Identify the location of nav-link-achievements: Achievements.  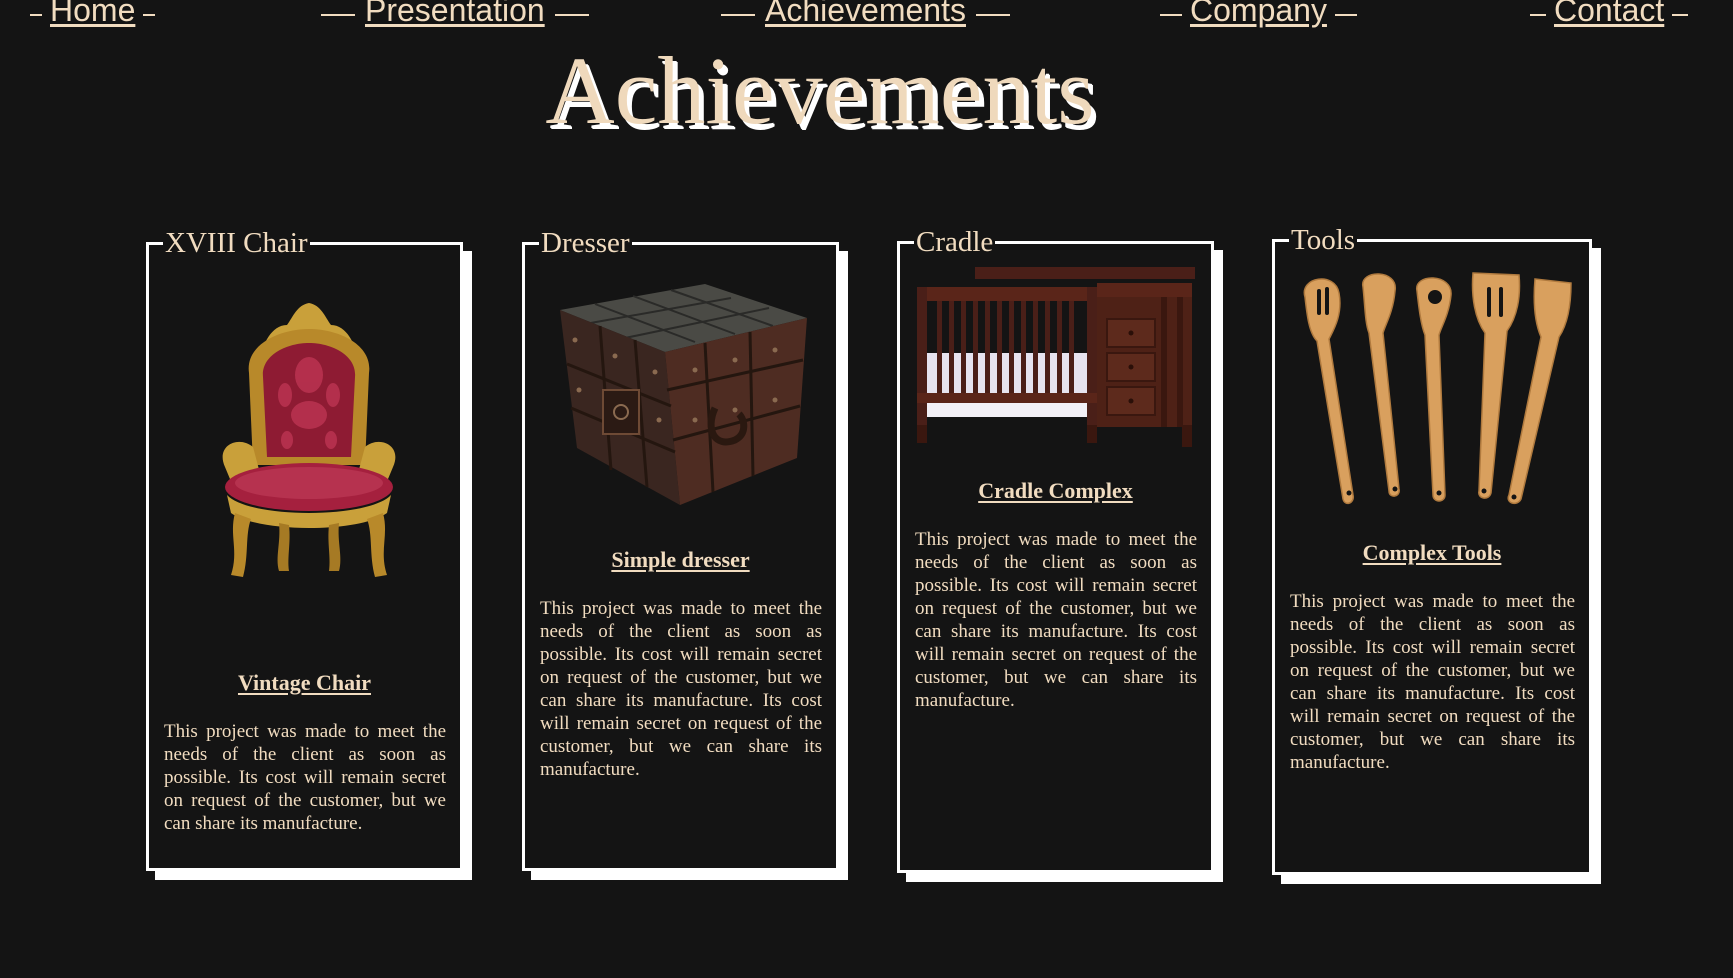
(865, 14).